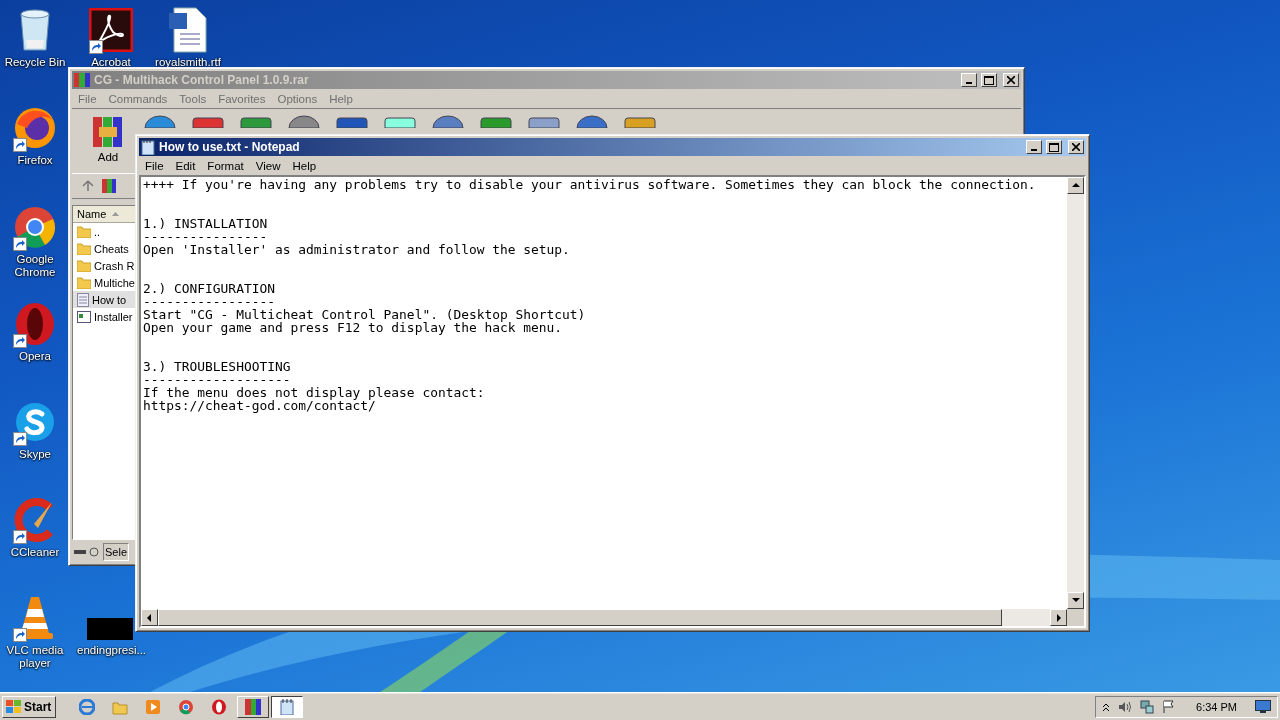 The width and height of the screenshot is (1280, 720). What do you see at coordinates (205, 236) in the screenshot?
I see `dashed-rule-text: ----------------` at bounding box center [205, 236].